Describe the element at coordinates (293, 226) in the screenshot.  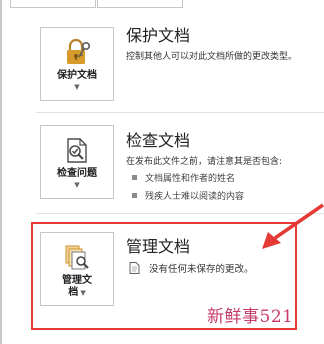
I see `annotation-arrow-icon` at that location.